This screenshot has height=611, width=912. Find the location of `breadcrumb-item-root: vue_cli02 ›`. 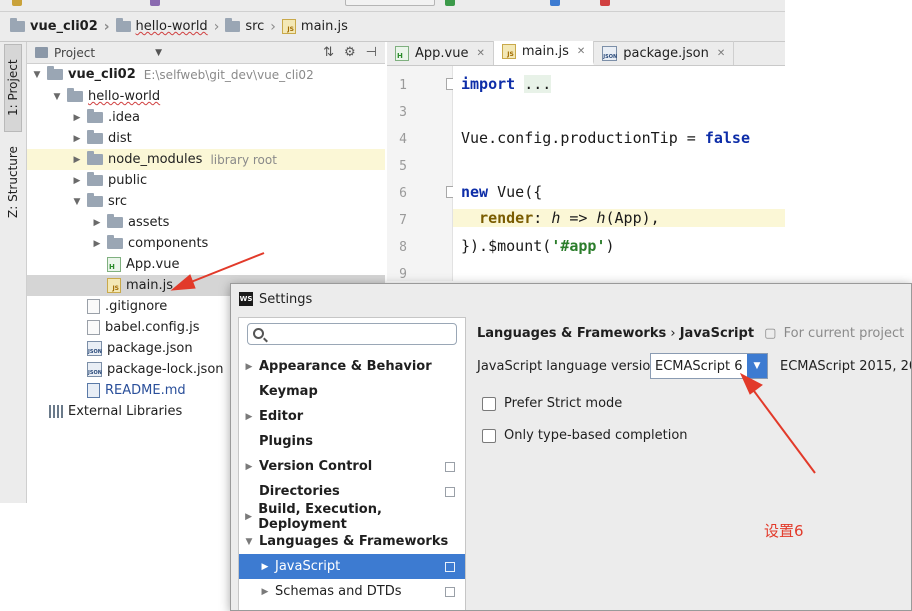

breadcrumb-item-root: vue_cli02 › is located at coordinates (60, 26).